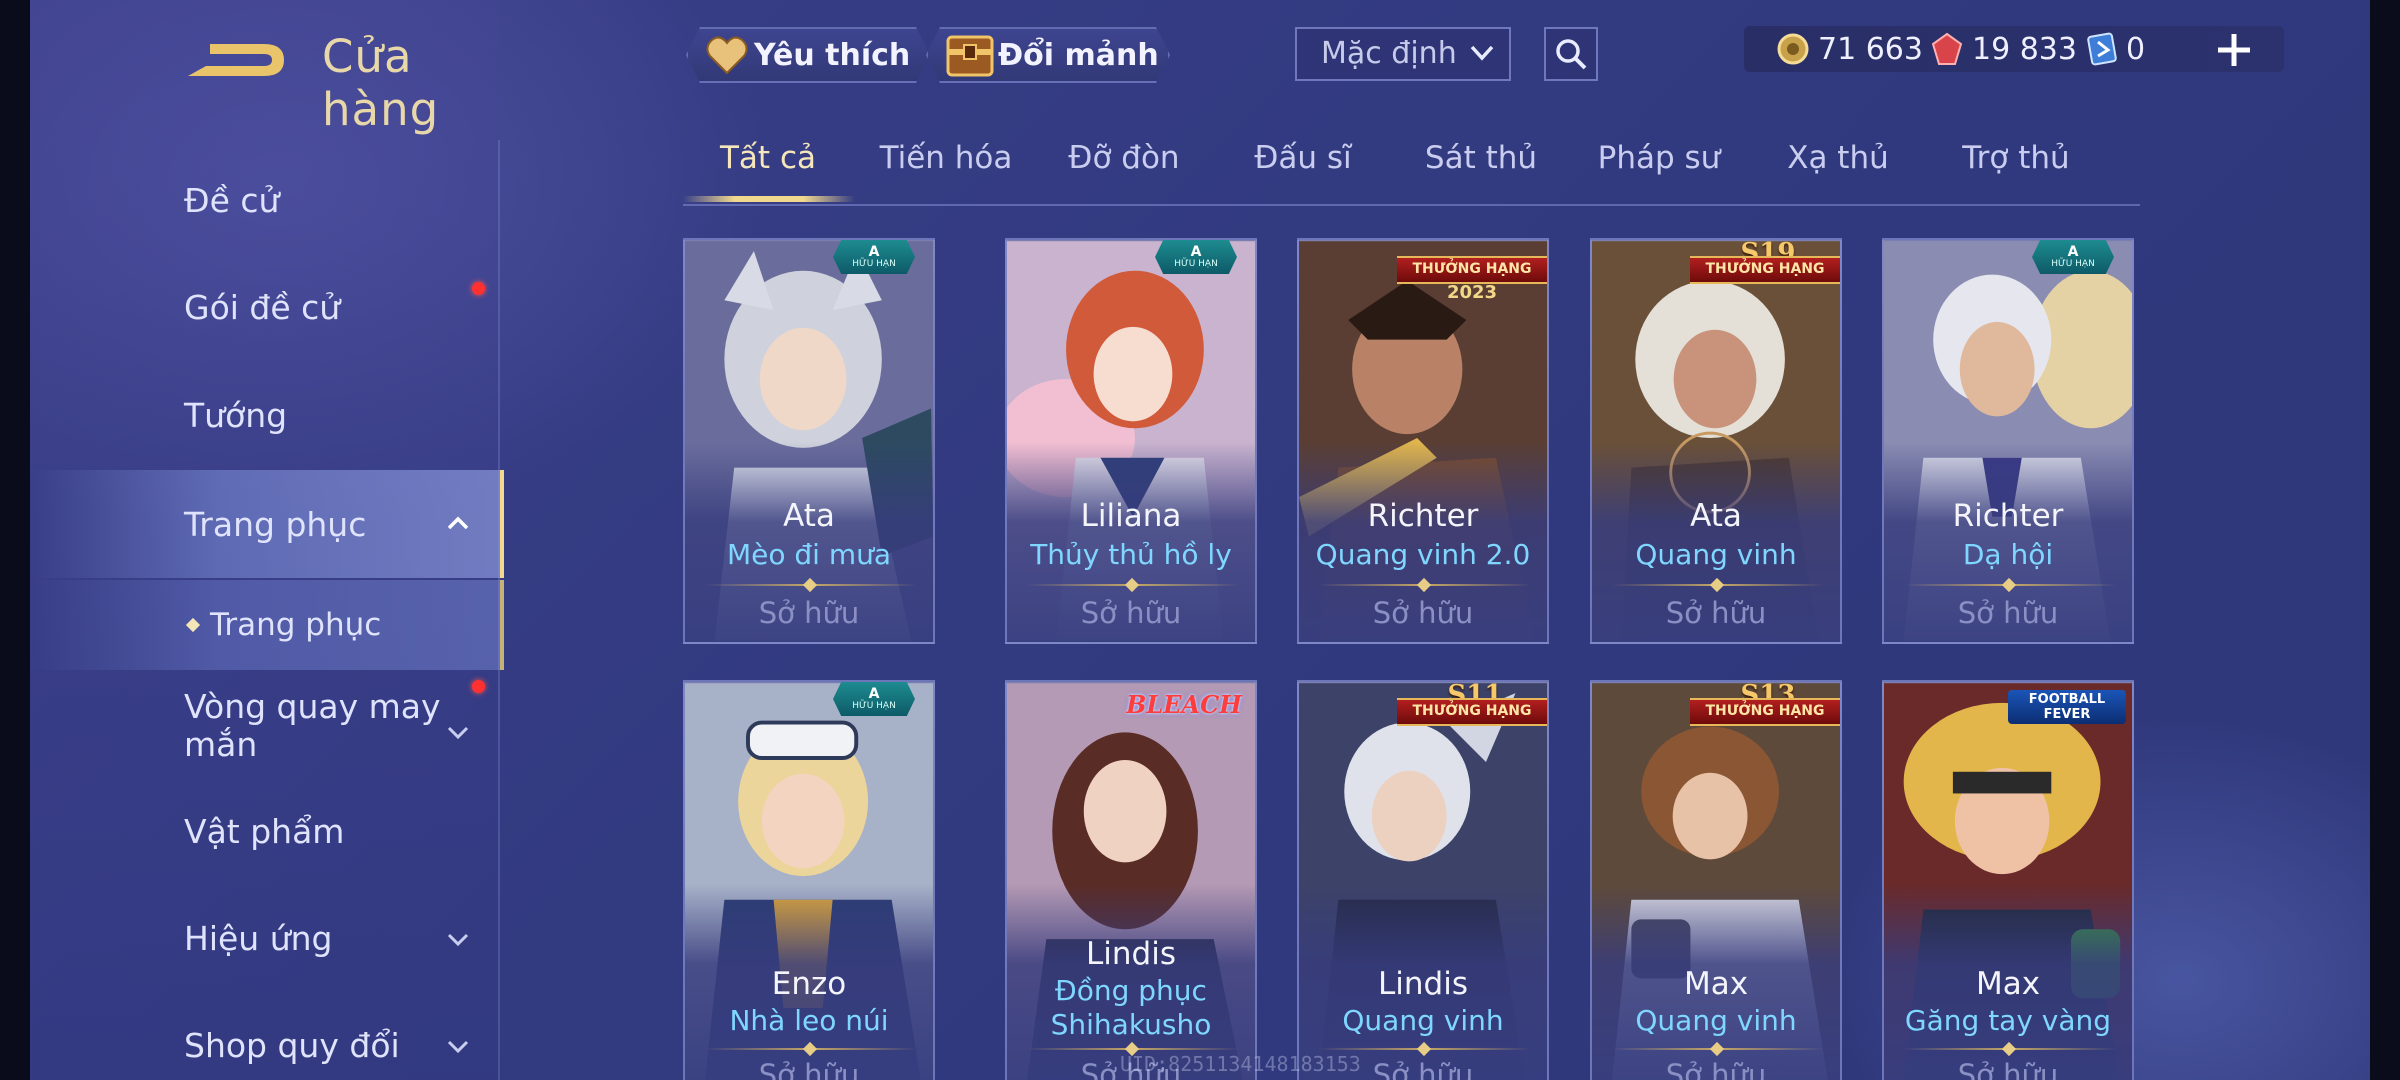  I want to click on voucher-amount: 0, so click(2136, 49).